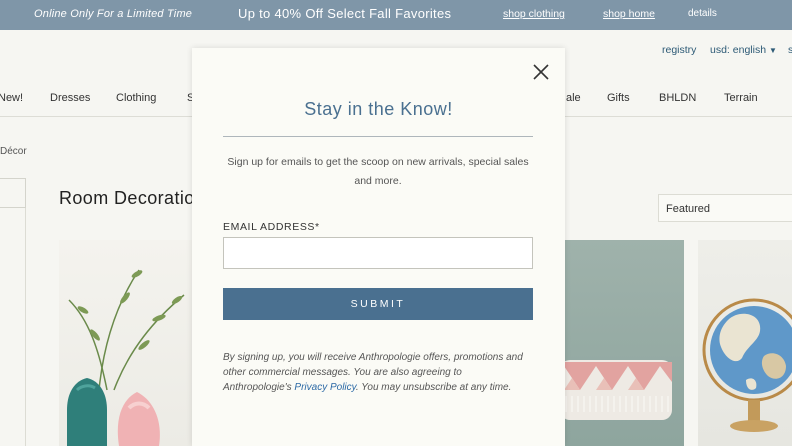 The width and height of the screenshot is (792, 446). What do you see at coordinates (378, 253) in the screenshot?
I see `email-field` at bounding box center [378, 253].